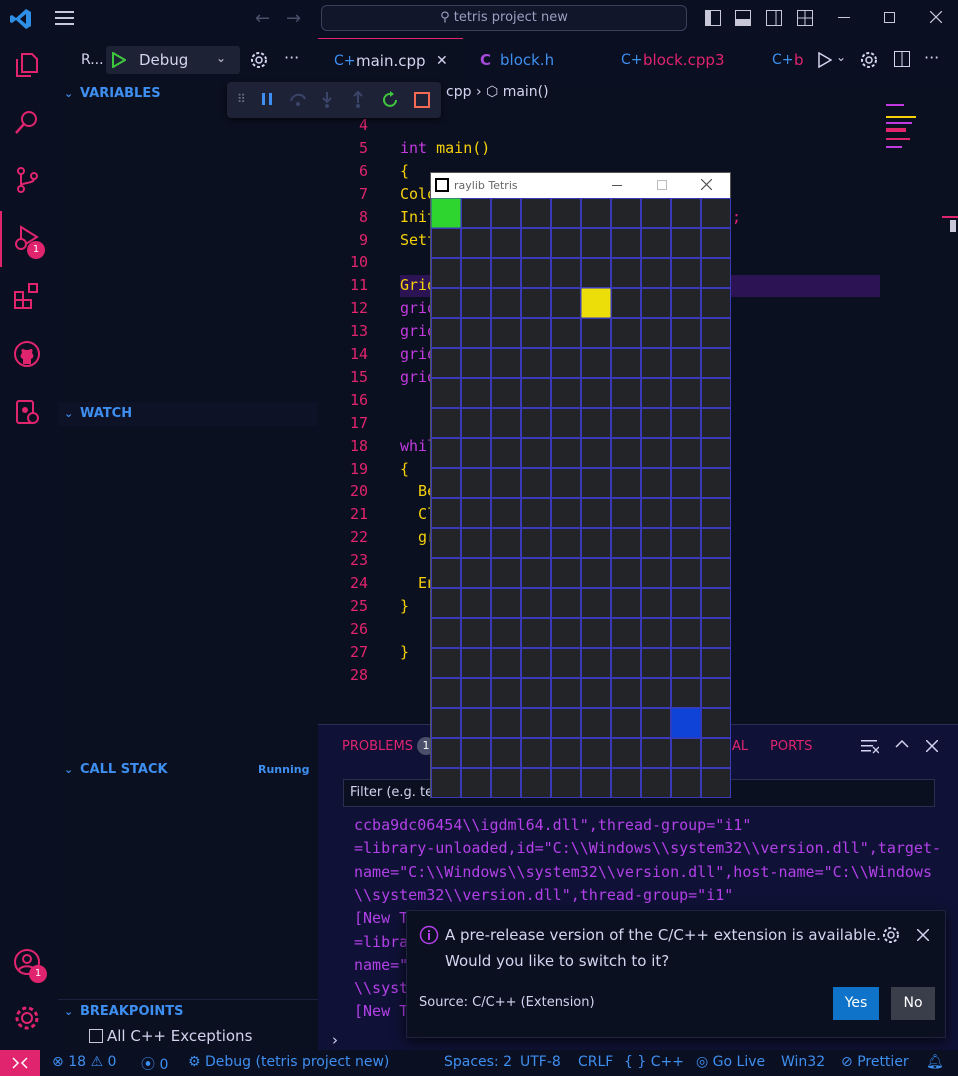 Image resolution: width=958 pixels, height=1076 pixels. Describe the element at coordinates (504, 18) in the screenshot. I see `command-center-search: ⚲ tetris project new` at that location.